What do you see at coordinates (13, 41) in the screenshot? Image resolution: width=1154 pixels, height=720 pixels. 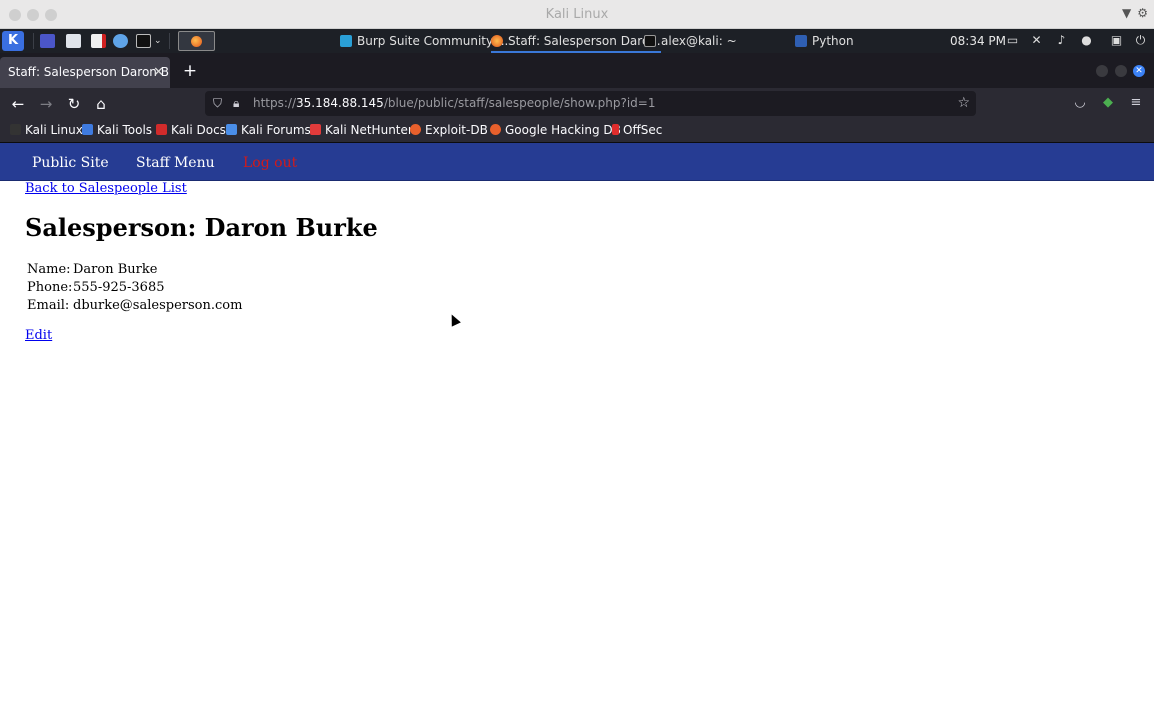 I see `kali-menu-icon: K` at bounding box center [13, 41].